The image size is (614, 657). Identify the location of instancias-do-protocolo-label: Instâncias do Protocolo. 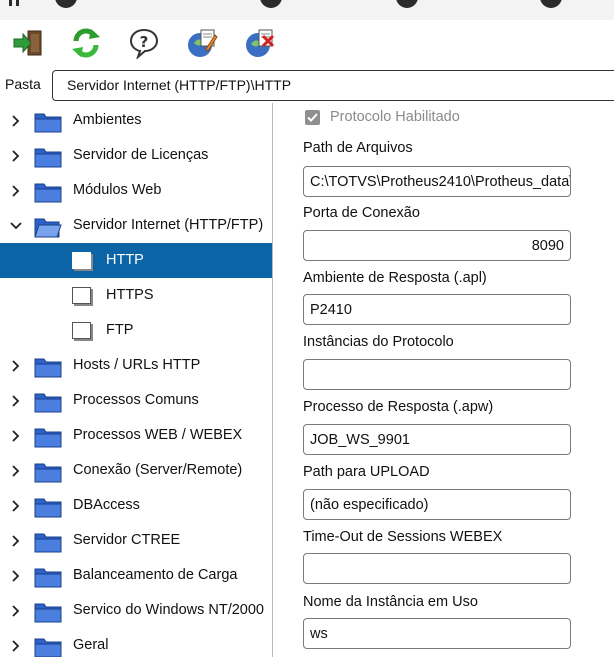
(378, 342).